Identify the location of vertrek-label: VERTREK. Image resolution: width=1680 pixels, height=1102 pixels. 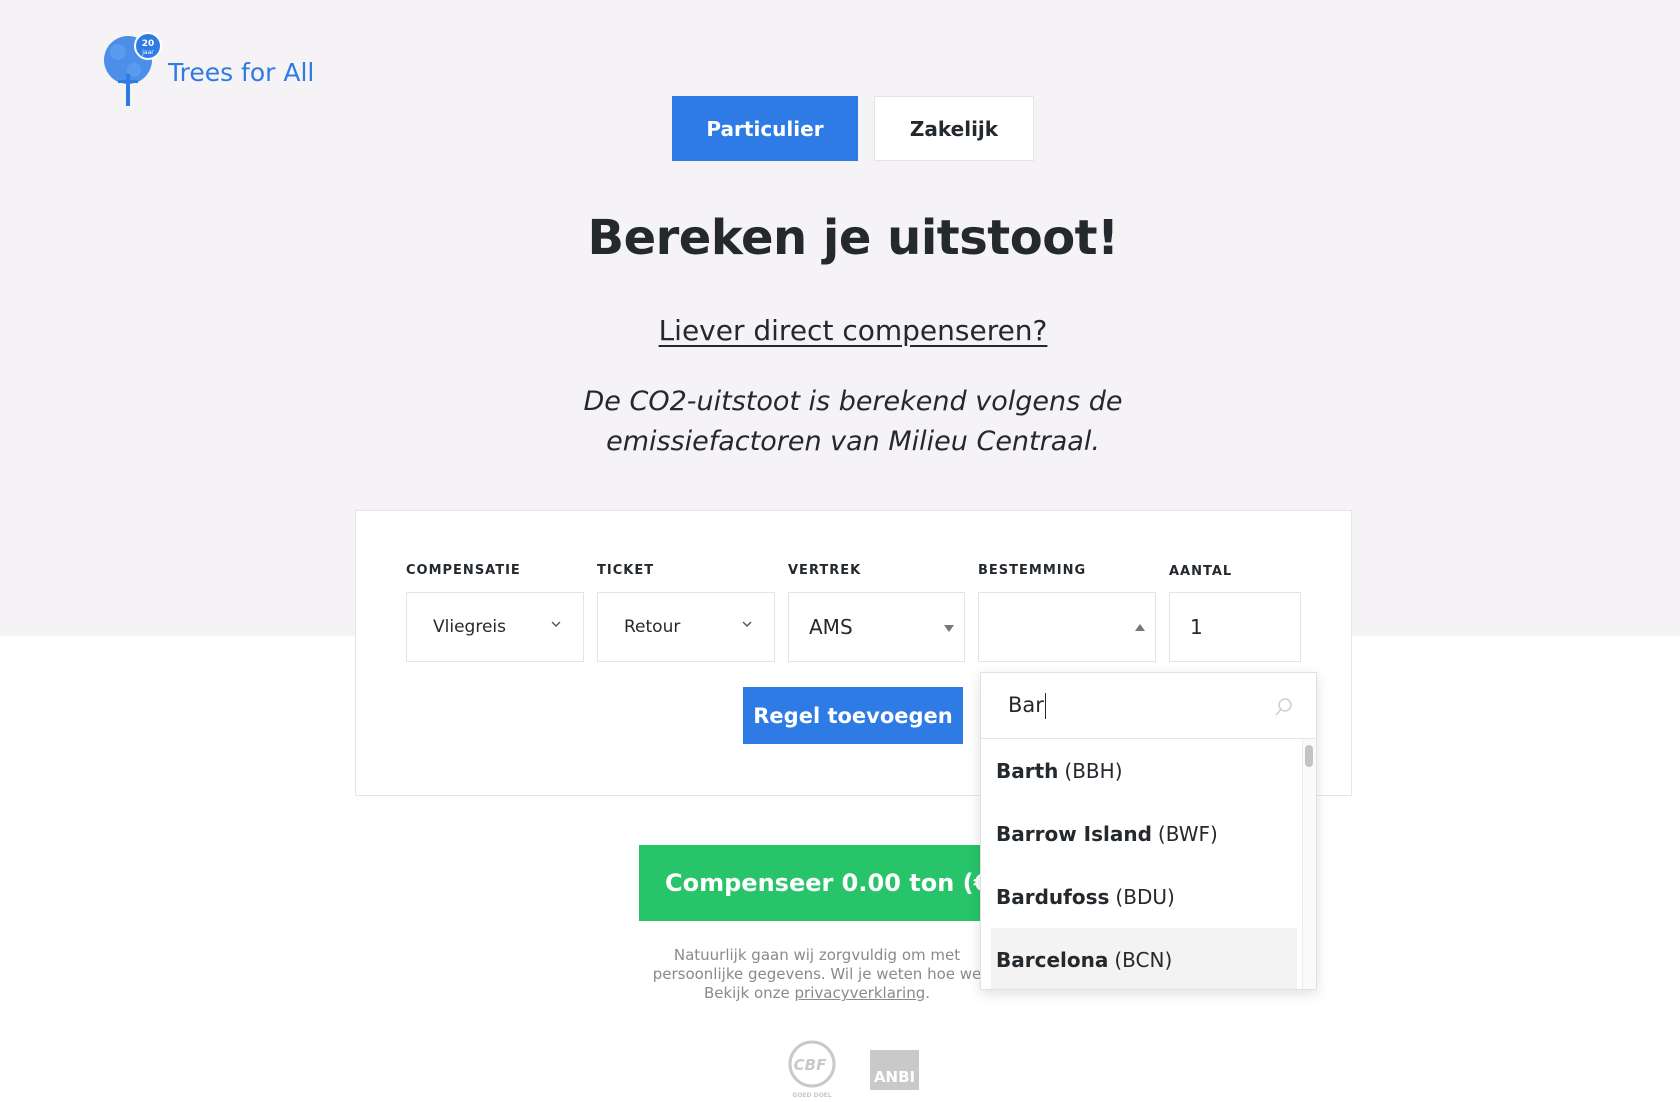
(825, 570).